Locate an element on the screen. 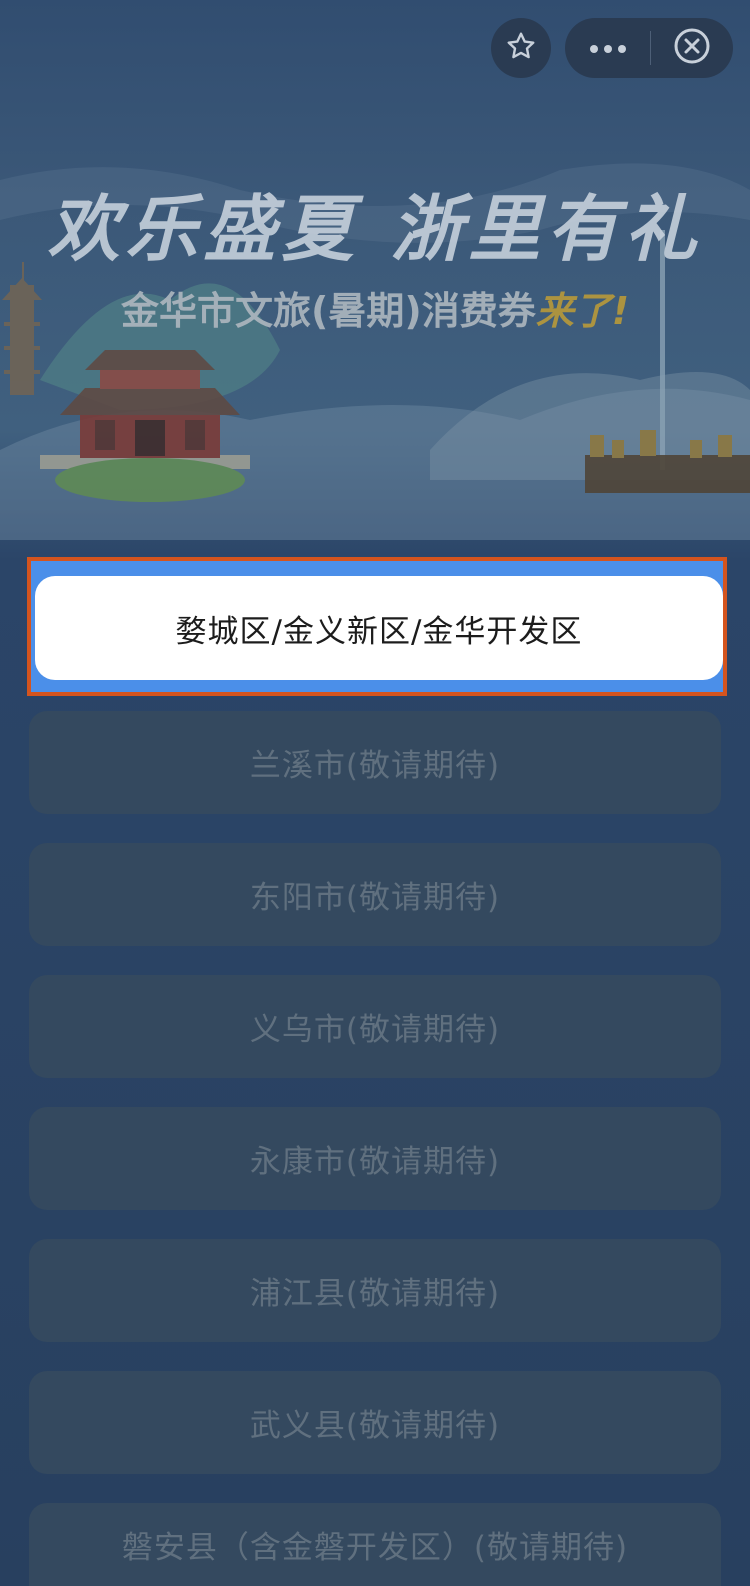 The height and width of the screenshot is (1586, 750). more-dots-icon is located at coordinates (608, 48).